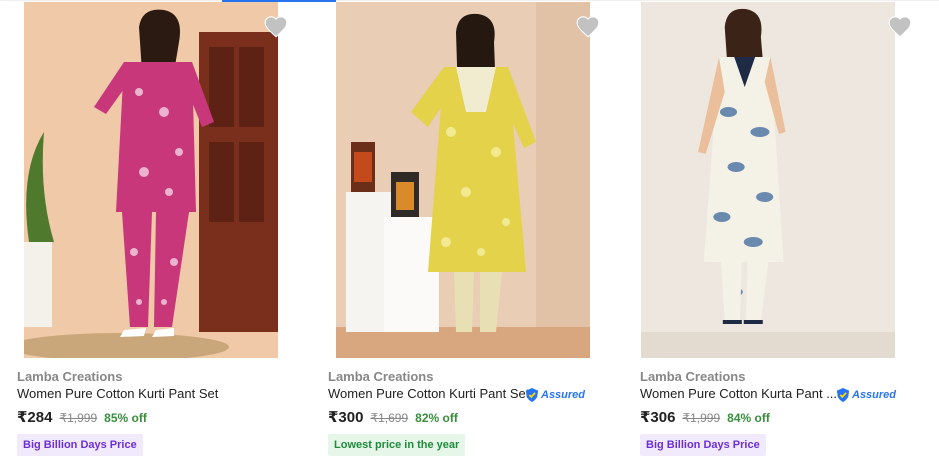  Describe the element at coordinates (748, 418) in the screenshot. I see `discount-percent: 84% off` at that location.